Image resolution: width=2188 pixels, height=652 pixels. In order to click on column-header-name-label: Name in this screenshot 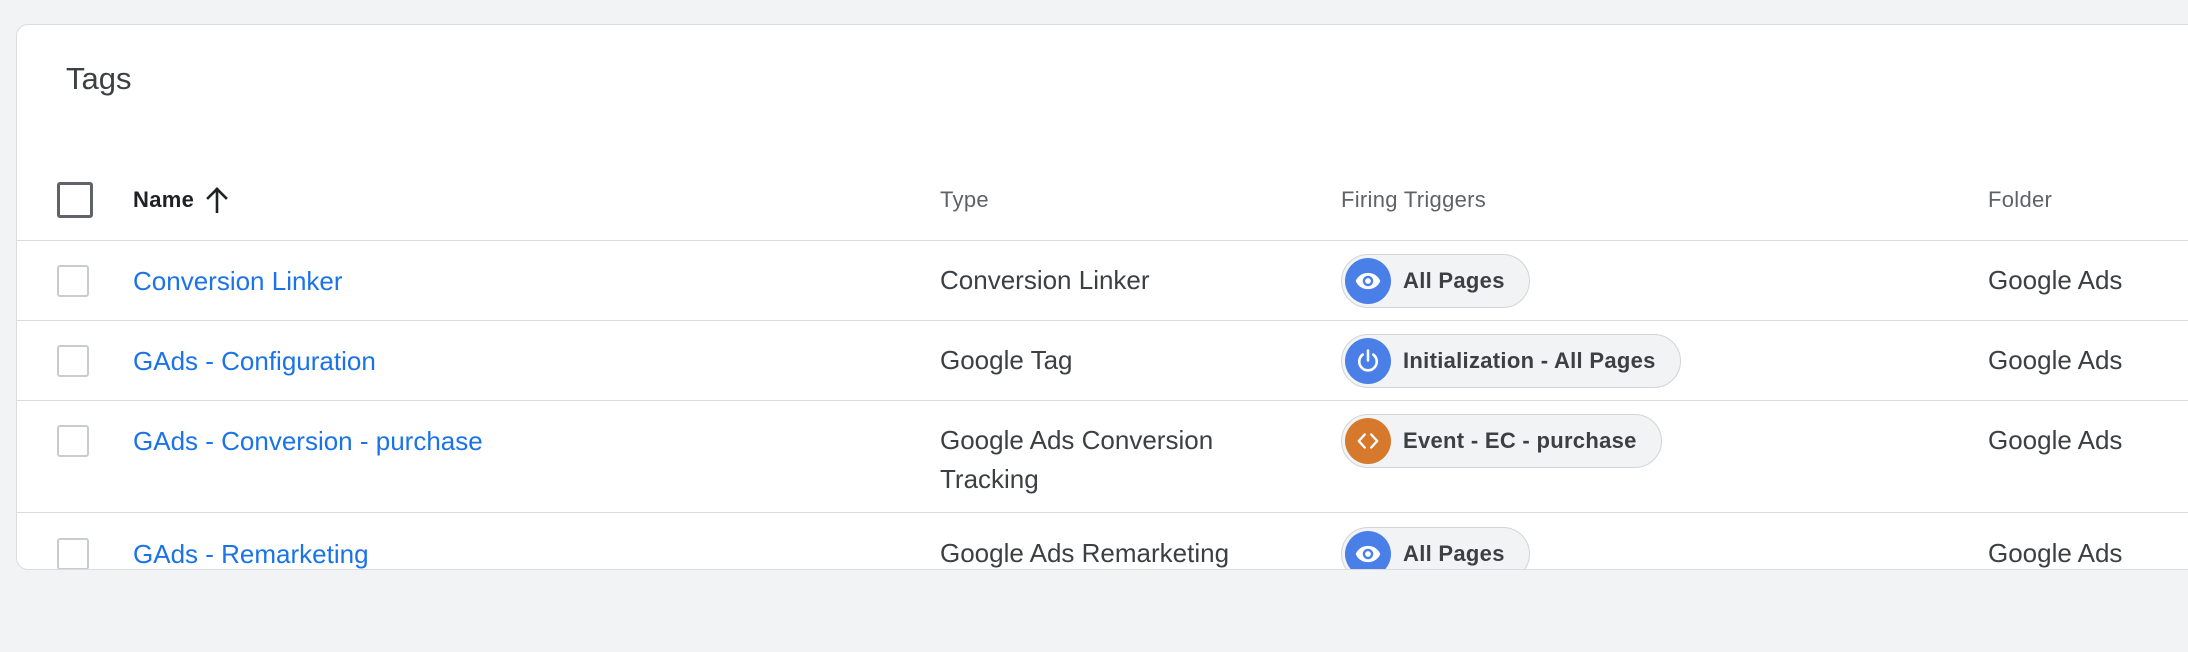, I will do `click(164, 199)`.